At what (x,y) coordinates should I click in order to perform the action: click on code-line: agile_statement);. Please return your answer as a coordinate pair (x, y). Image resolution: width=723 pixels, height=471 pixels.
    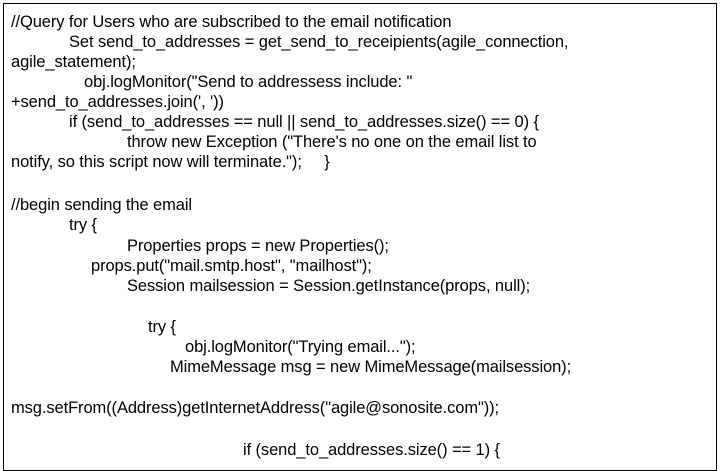
    Looking at the image, I should click on (73, 62).